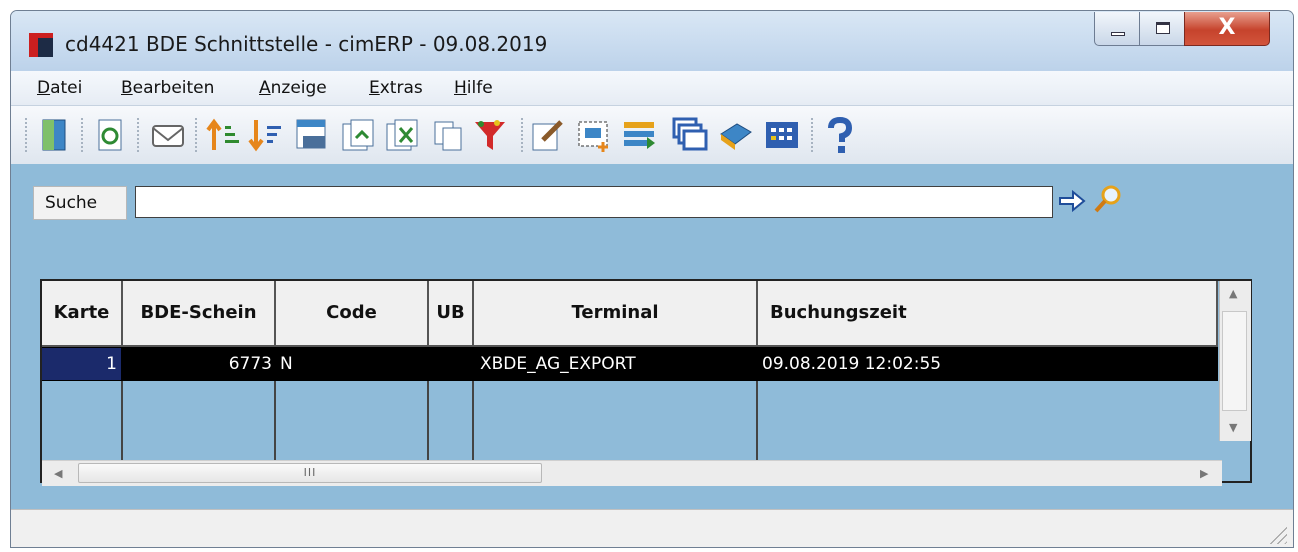  Describe the element at coordinates (358, 135) in the screenshot. I see `export-icon` at that location.